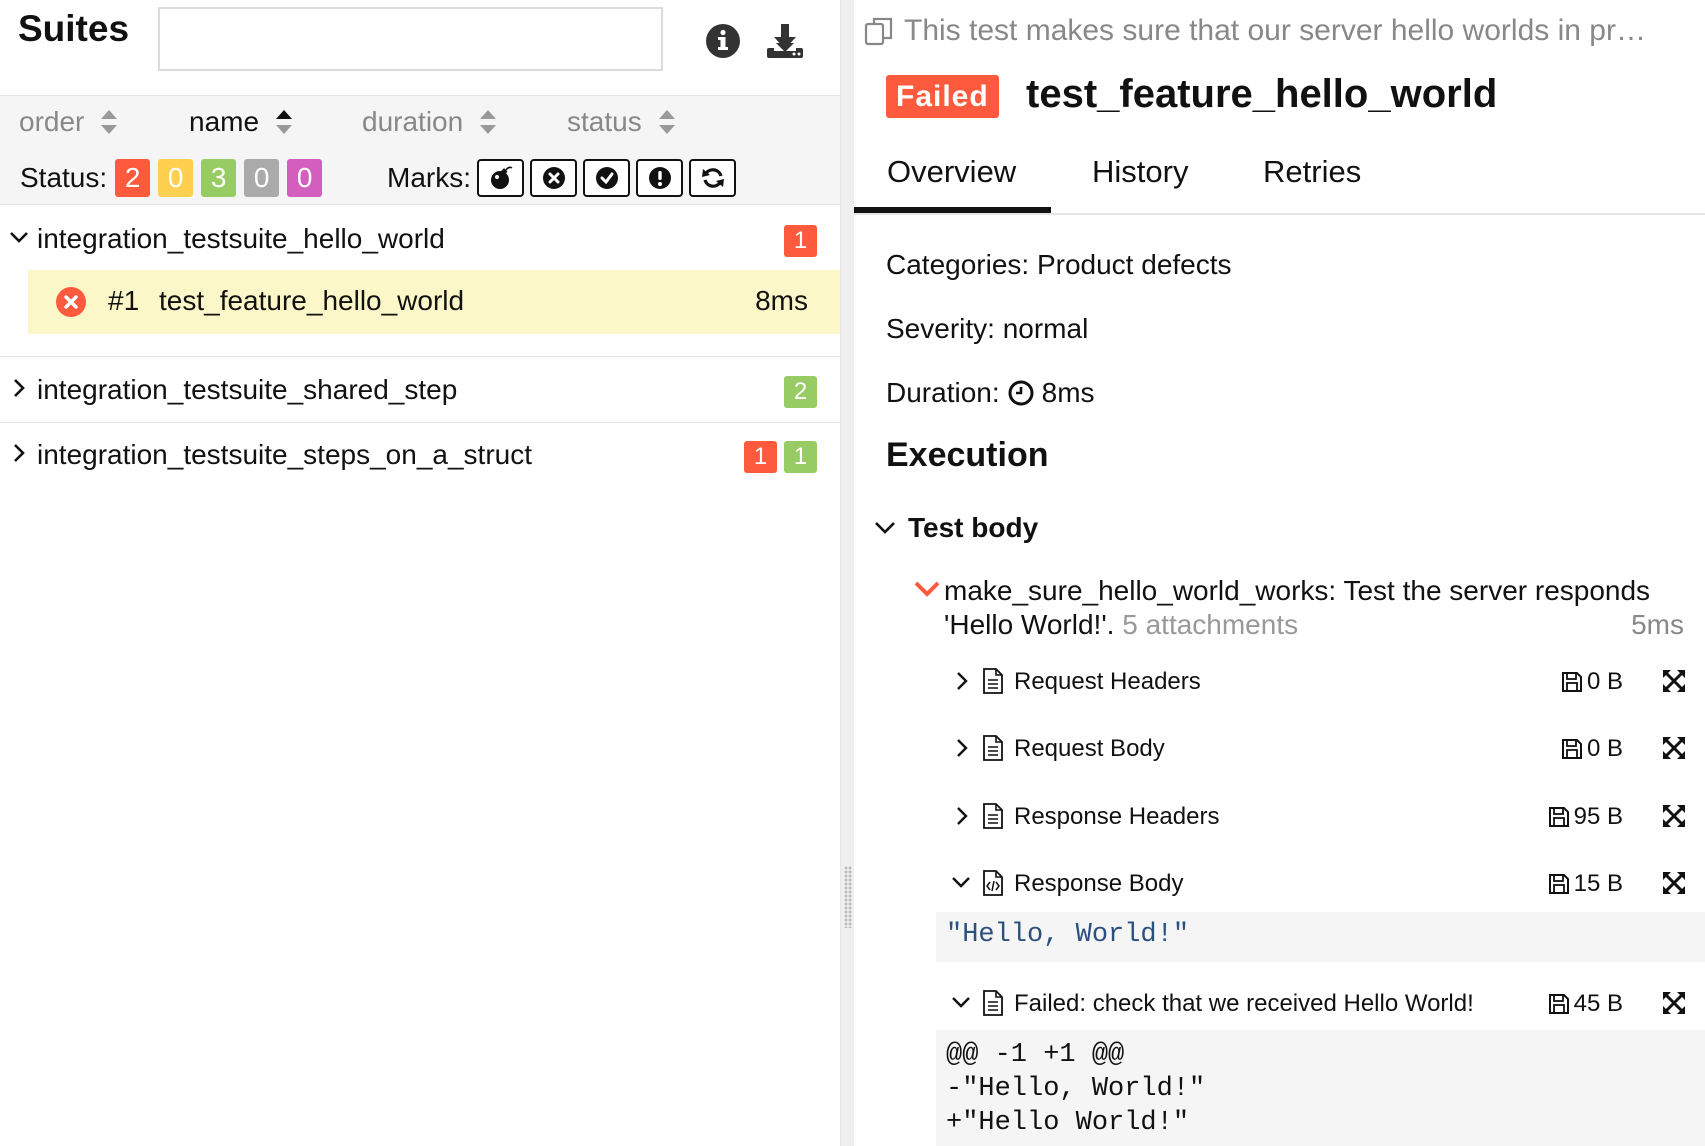 Image resolution: width=1705 pixels, height=1146 pixels. What do you see at coordinates (68, 122) in the screenshot?
I see `sort-order: order` at bounding box center [68, 122].